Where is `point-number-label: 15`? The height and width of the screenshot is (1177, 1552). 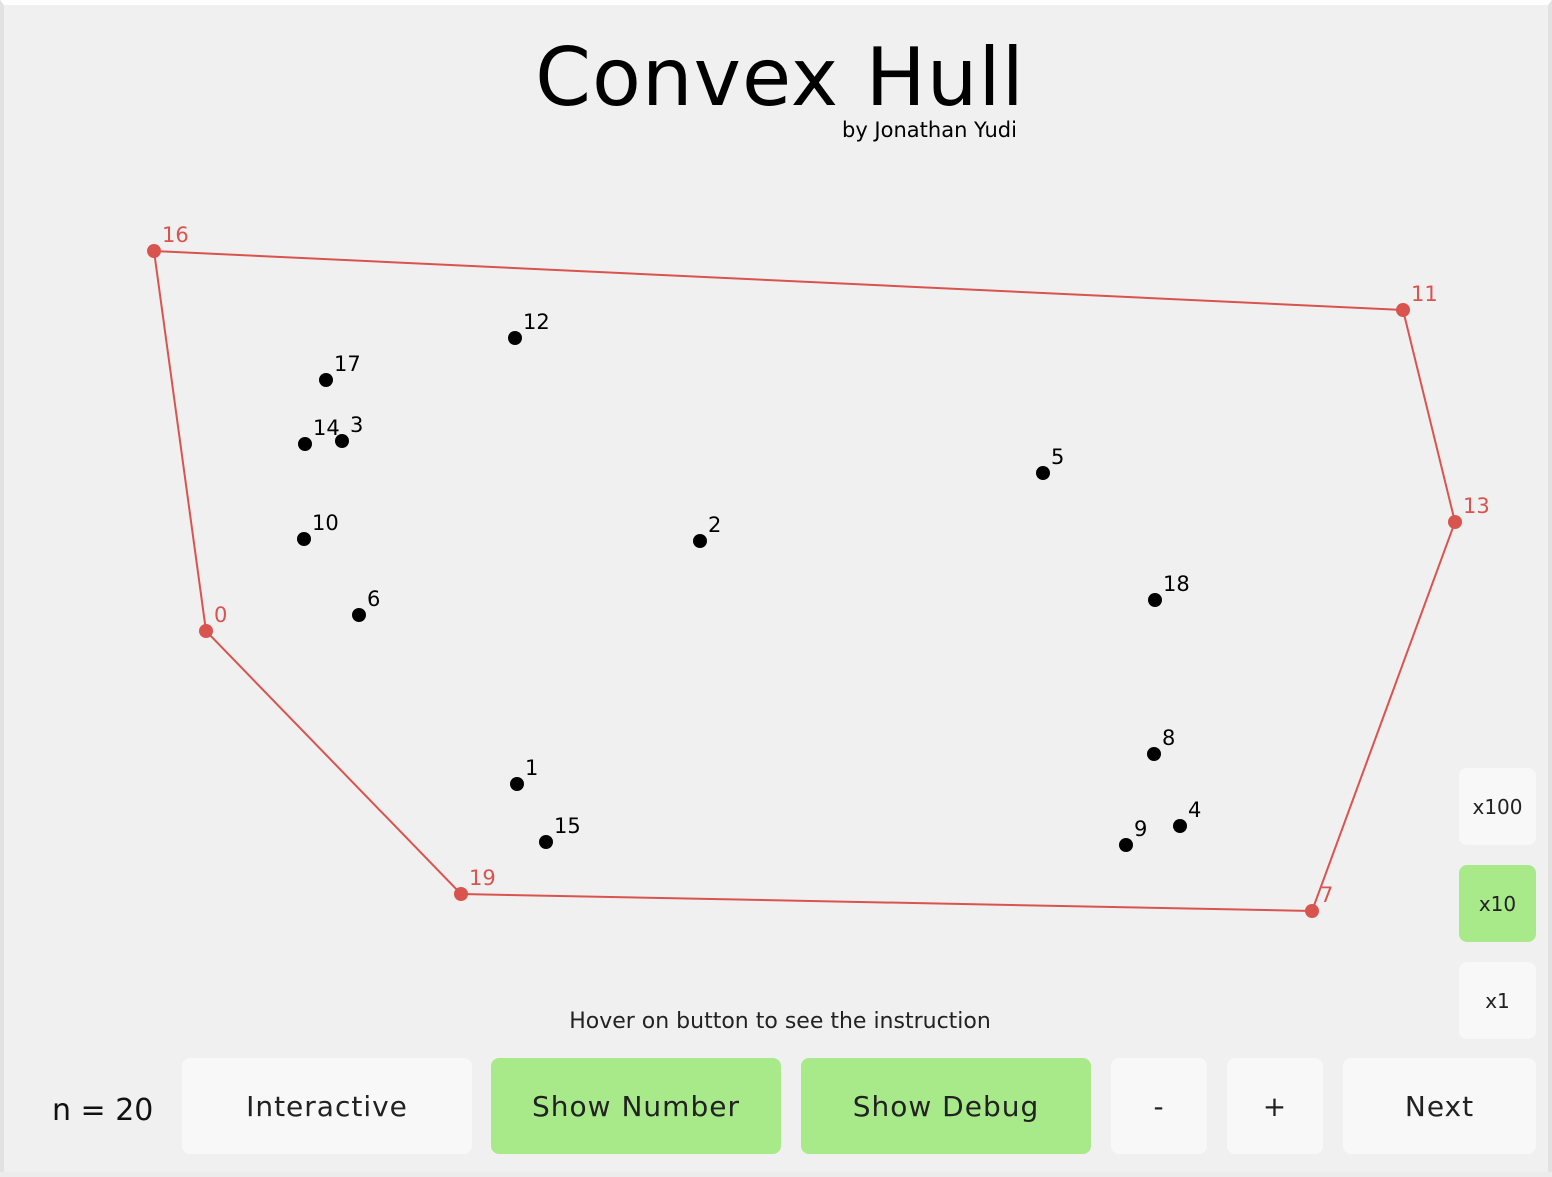
point-number-label: 15 is located at coordinates (567, 826).